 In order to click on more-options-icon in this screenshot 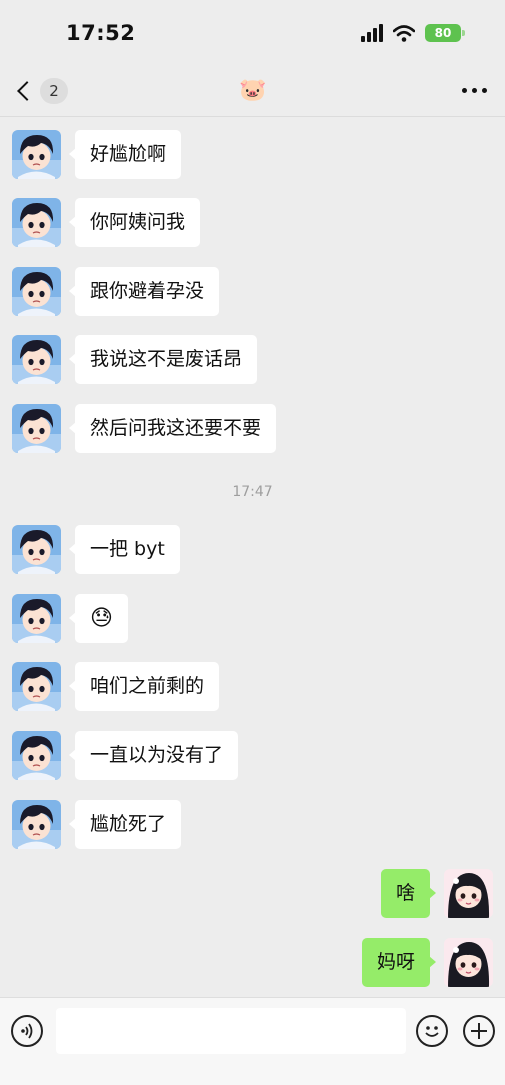, I will do `click(474, 90)`.